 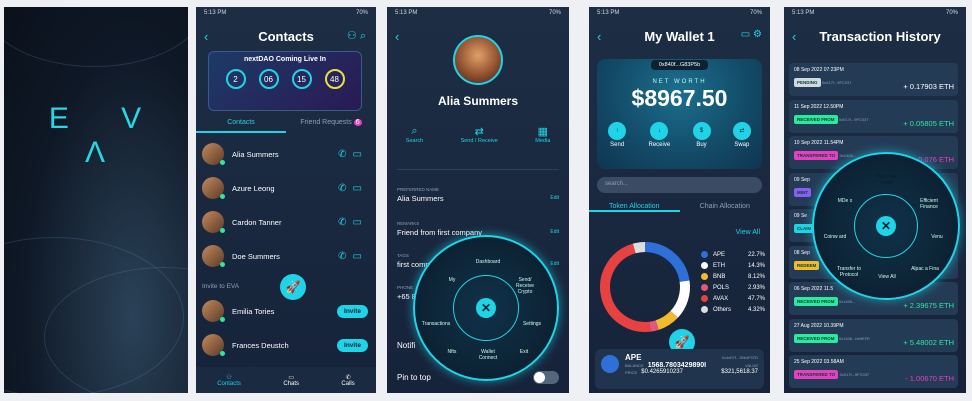 I want to click on menu-view-all: View All, so click(x=887, y=277).